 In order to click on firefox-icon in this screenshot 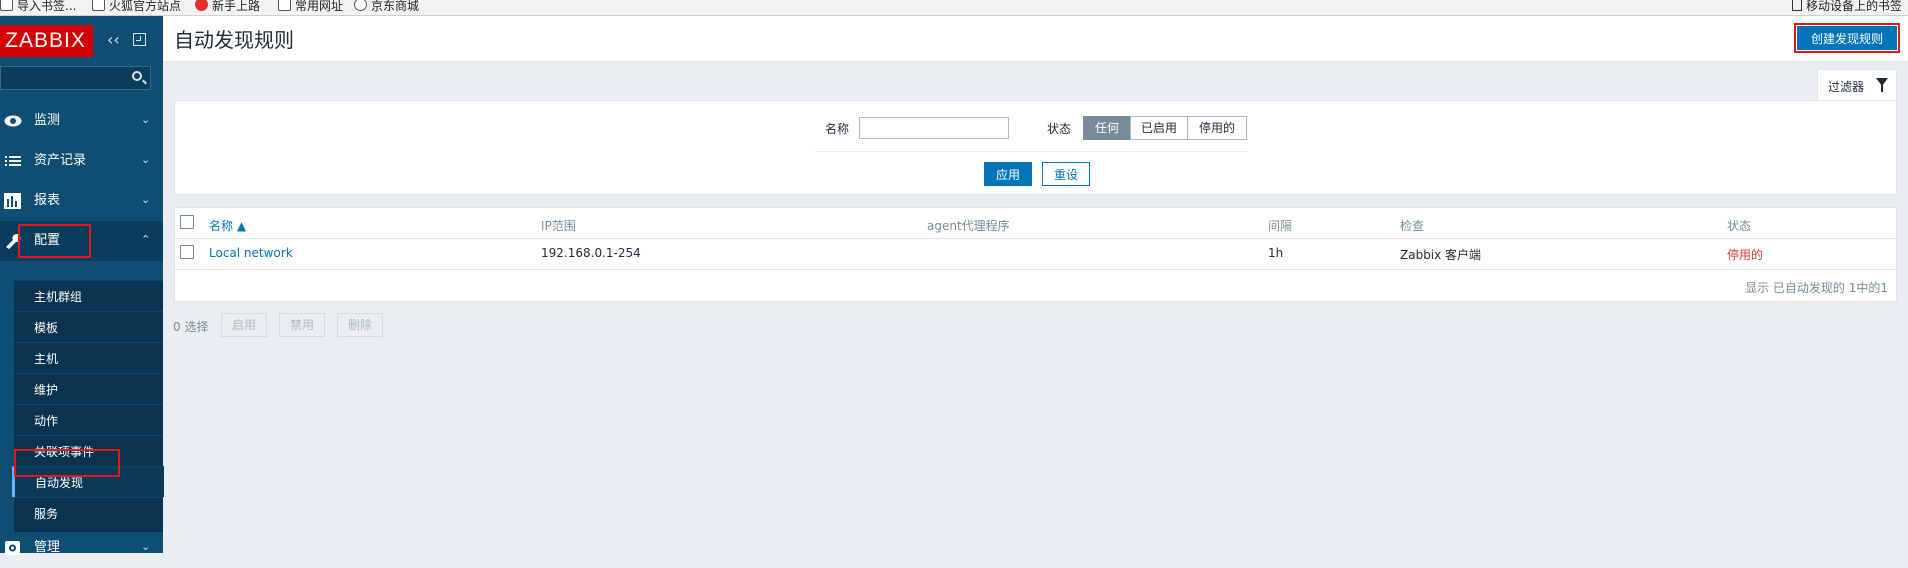, I will do `click(201, 5)`.